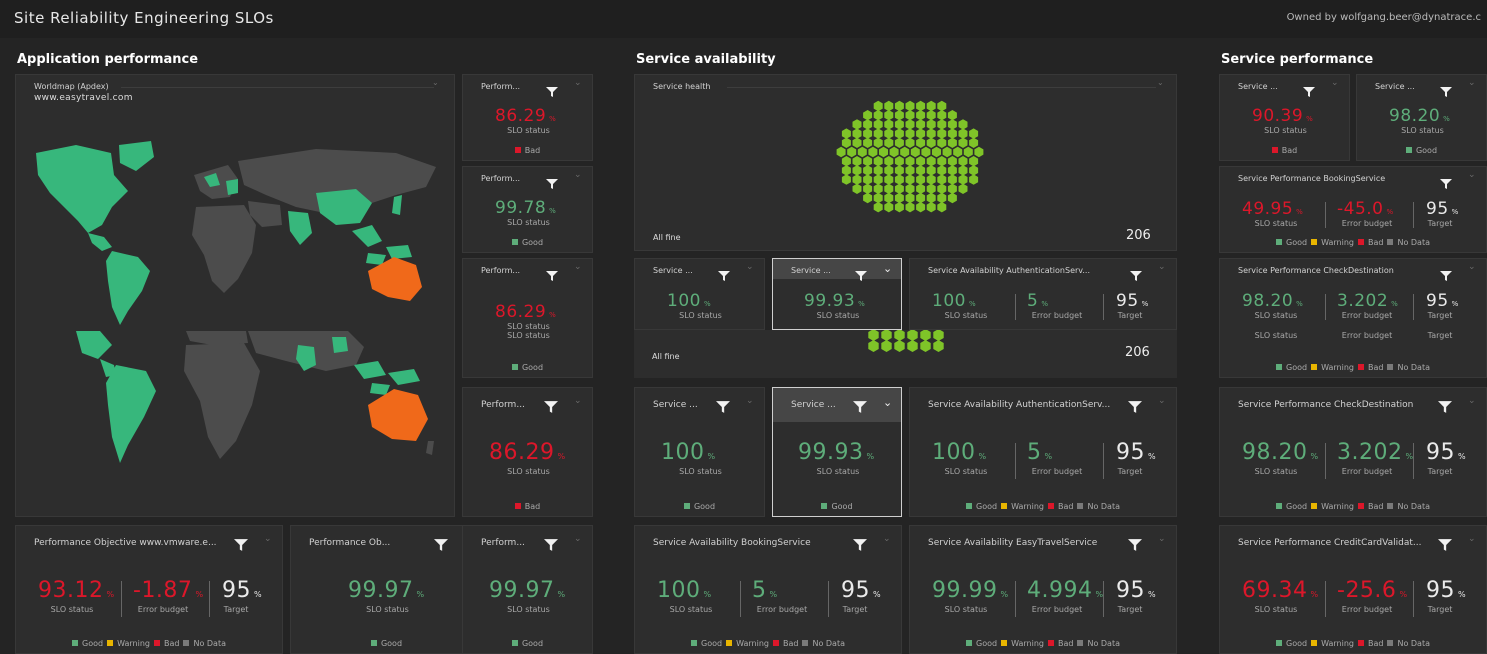  What do you see at coordinates (100, 242) in the screenshot?
I see `map-region-central-america` at bounding box center [100, 242].